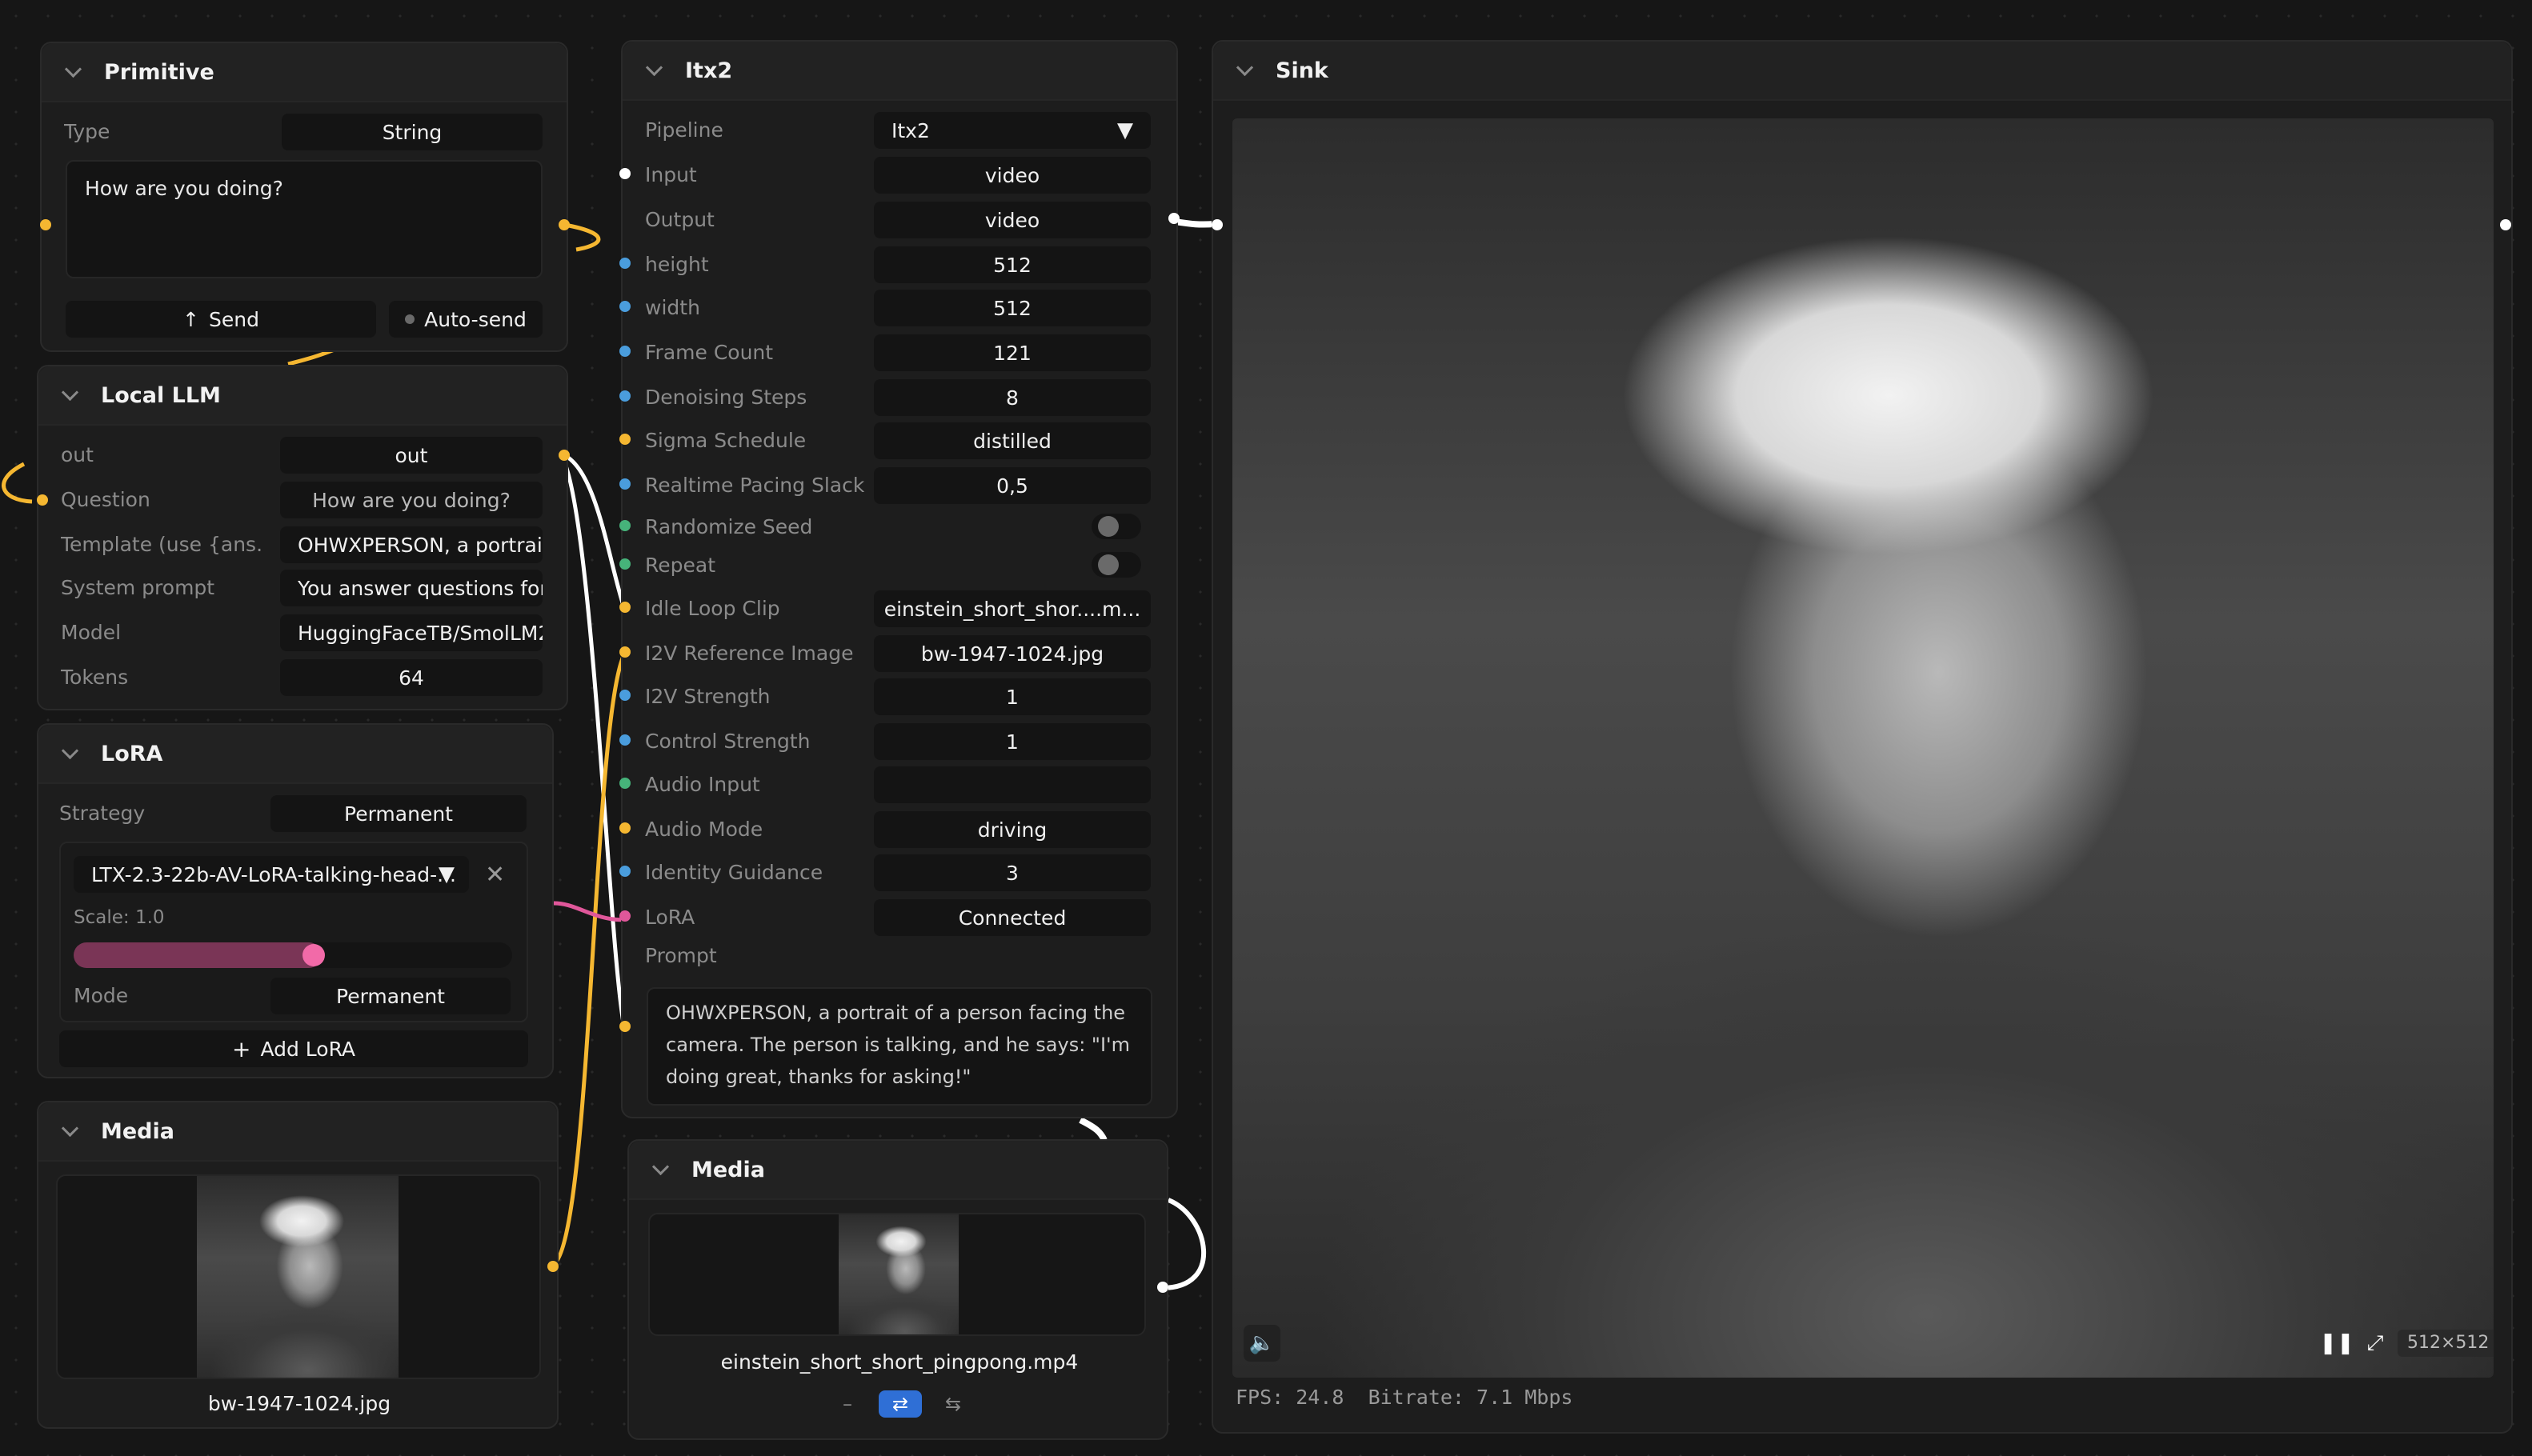 The width and height of the screenshot is (2532, 1456). Describe the element at coordinates (901, 1404) in the screenshot. I see `loop-icon: ⇄` at that location.